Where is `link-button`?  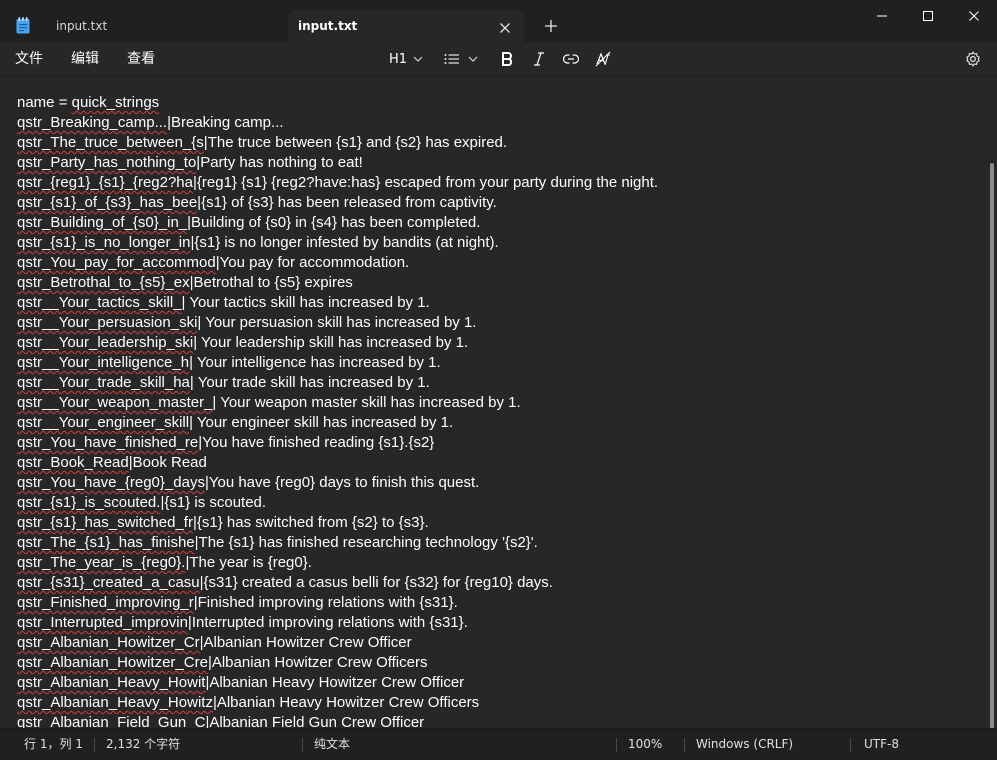
link-button is located at coordinates (571, 59).